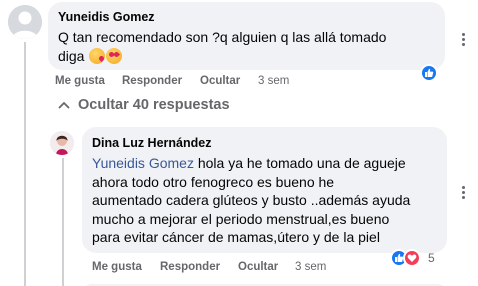 Image resolution: width=478 pixels, height=286 pixels. I want to click on reply-thread-connector-line, so click(63, 222).